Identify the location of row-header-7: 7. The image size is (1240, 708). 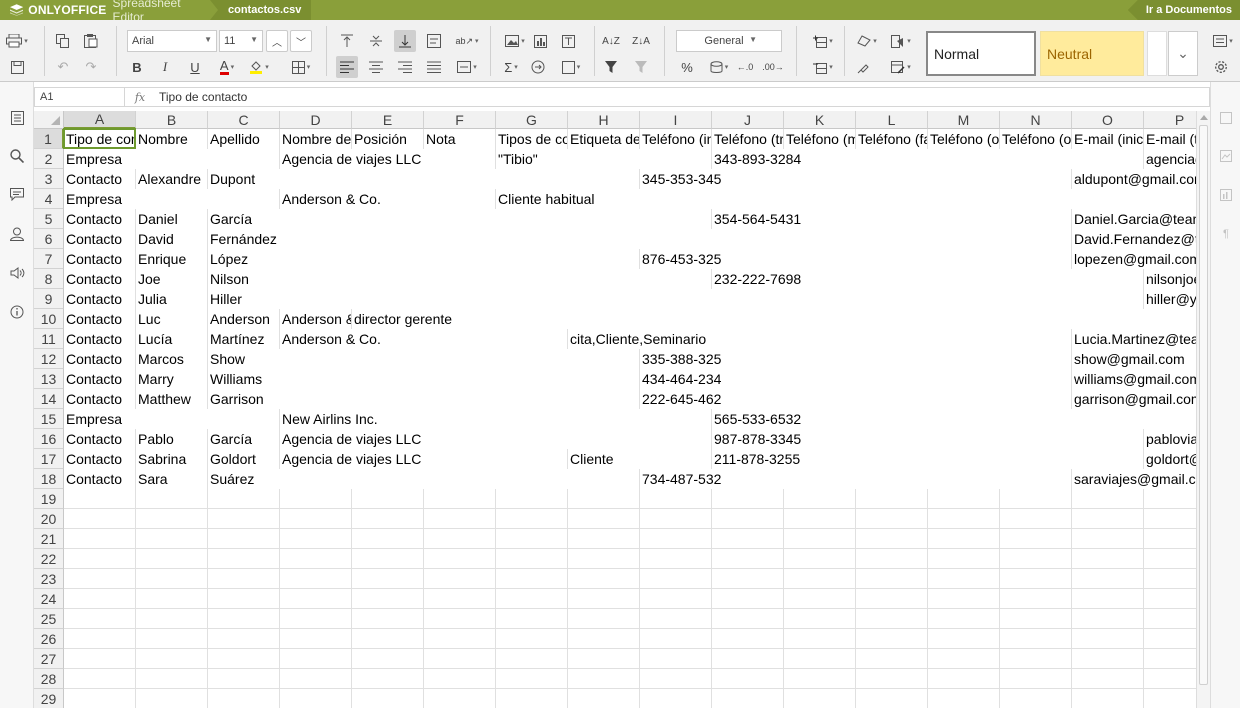
(49, 259).